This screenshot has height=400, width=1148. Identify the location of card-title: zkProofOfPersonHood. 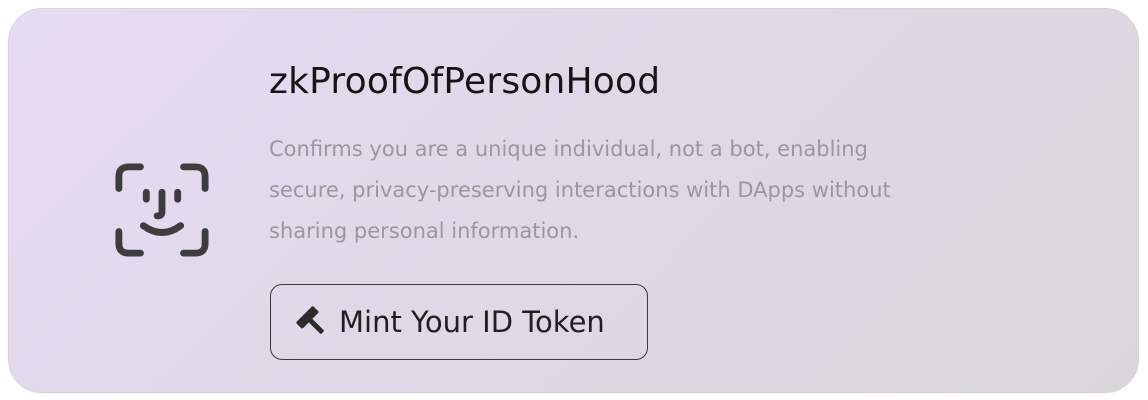
(465, 81).